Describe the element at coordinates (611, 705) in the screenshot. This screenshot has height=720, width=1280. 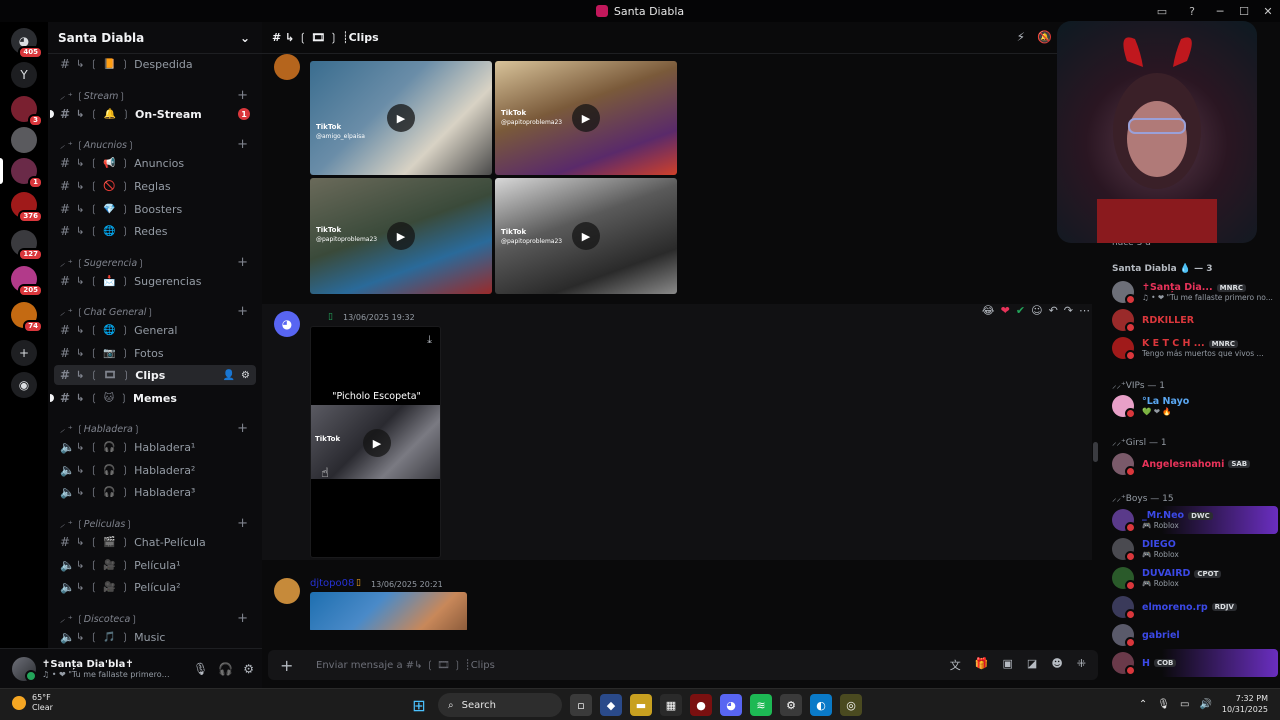
I see `copilot-icon: ◆` at that location.